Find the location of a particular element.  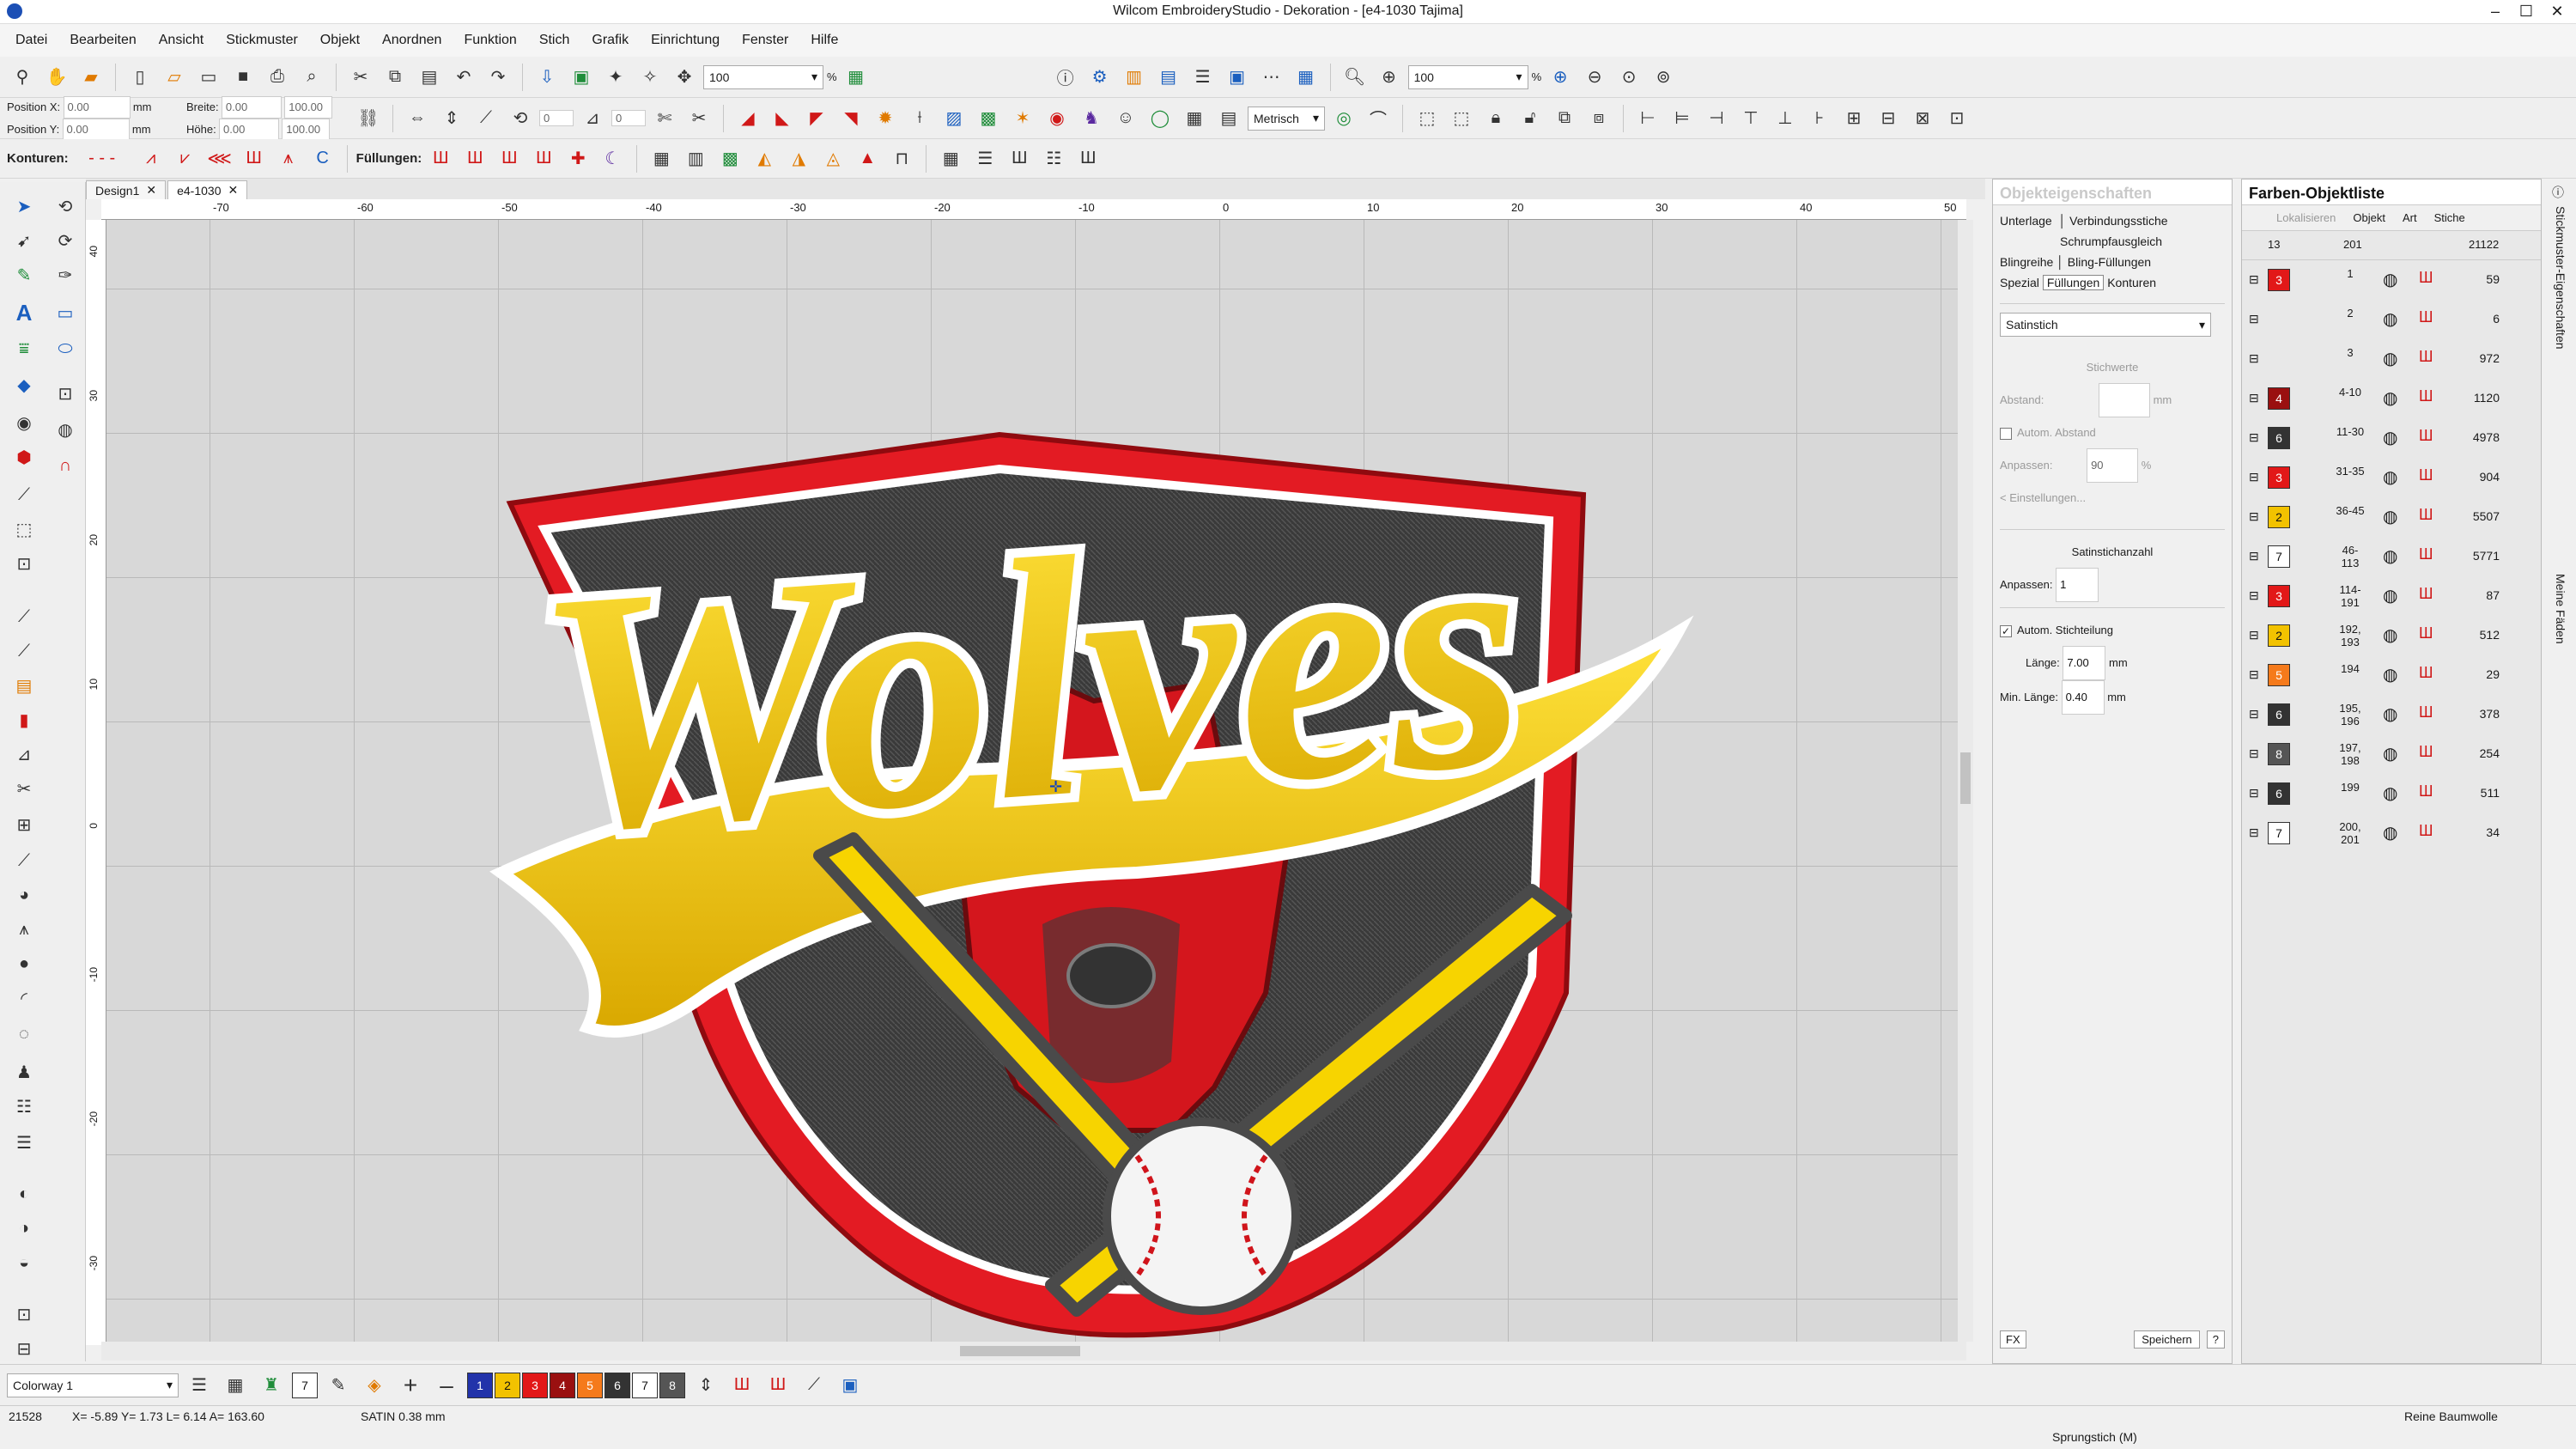

speichern-button: Speichern is located at coordinates (2167, 1339).